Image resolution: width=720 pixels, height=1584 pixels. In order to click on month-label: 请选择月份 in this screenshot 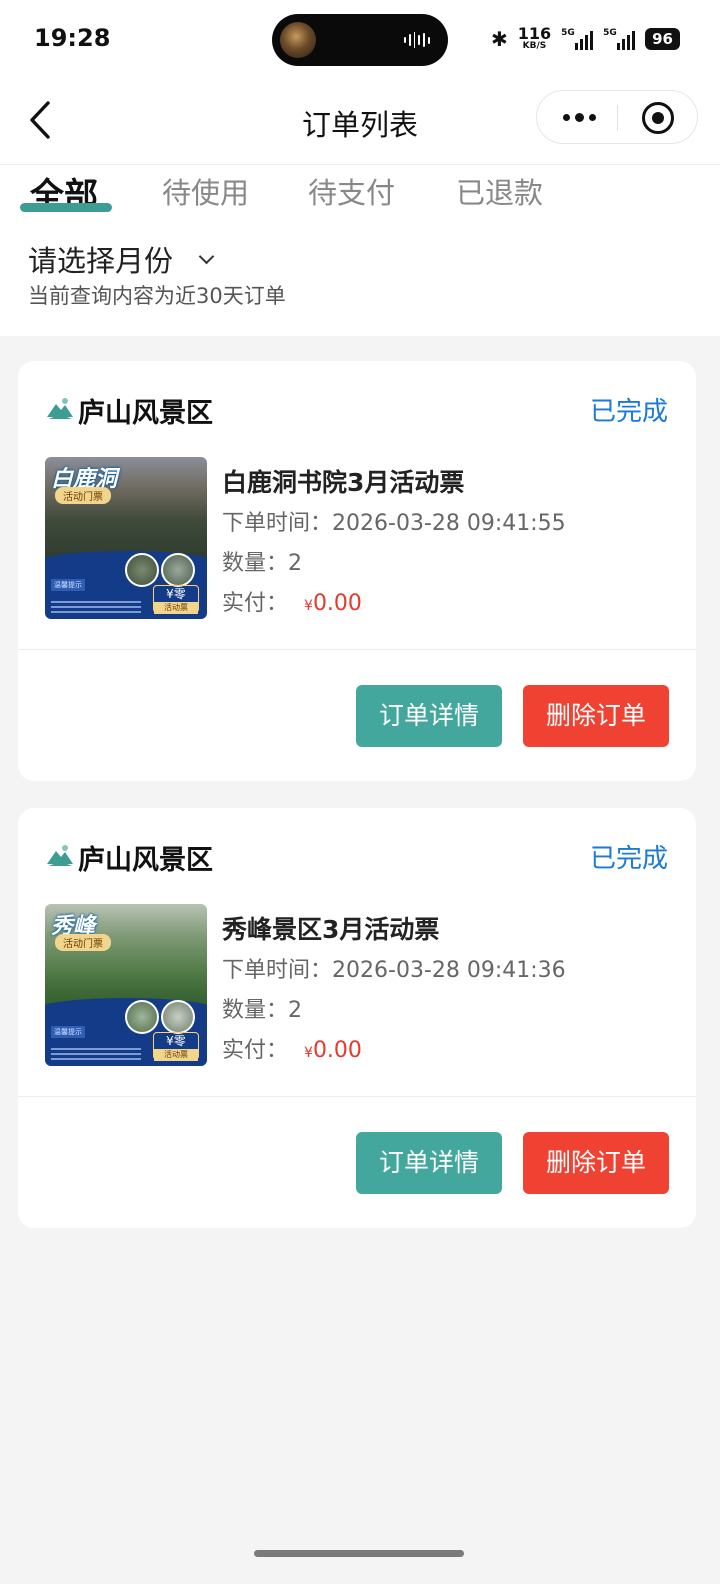, I will do `click(101, 261)`.